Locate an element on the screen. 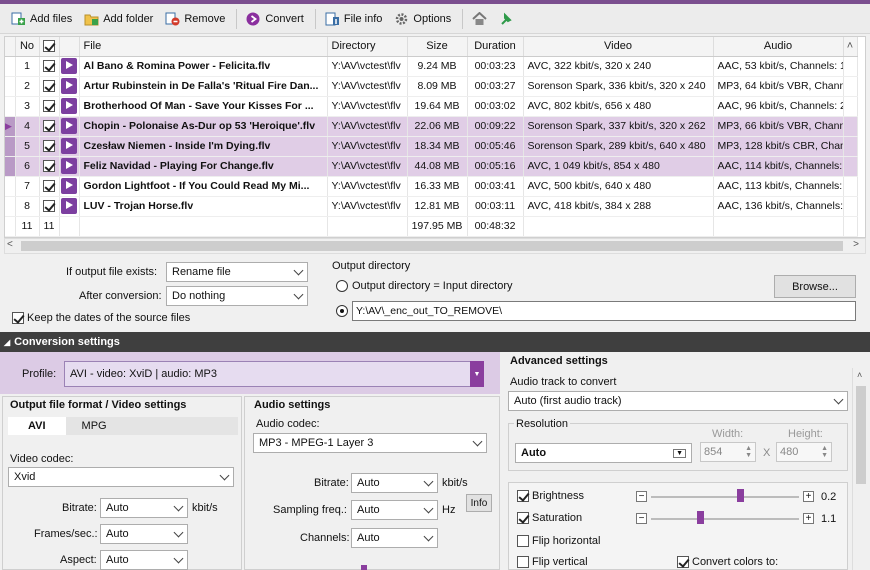  width-input: 854 ▲ ▼ is located at coordinates (728, 452).